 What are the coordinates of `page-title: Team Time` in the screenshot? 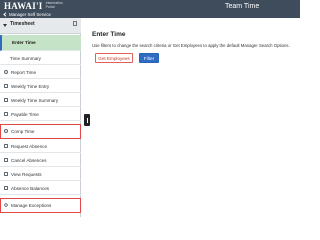 It's located at (242, 6).